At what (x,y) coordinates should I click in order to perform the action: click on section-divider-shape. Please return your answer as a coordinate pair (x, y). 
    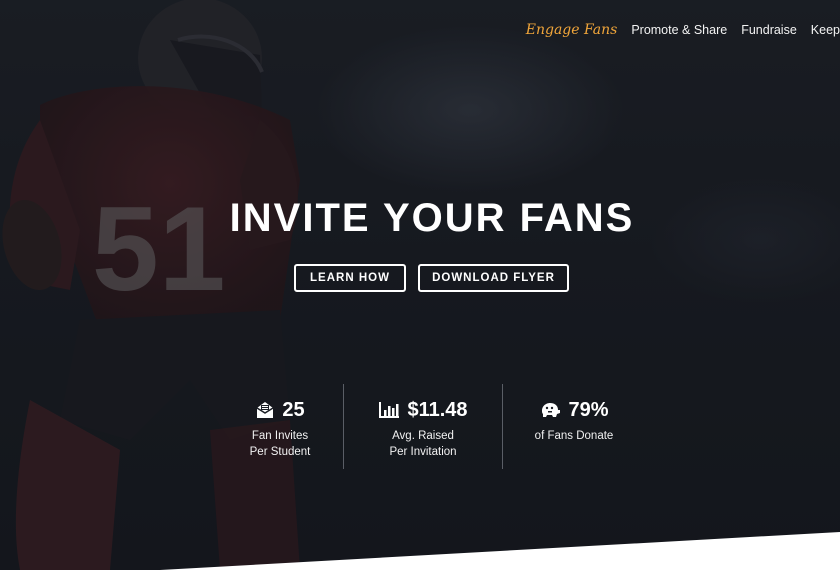
    Looking at the image, I should click on (500, 551).